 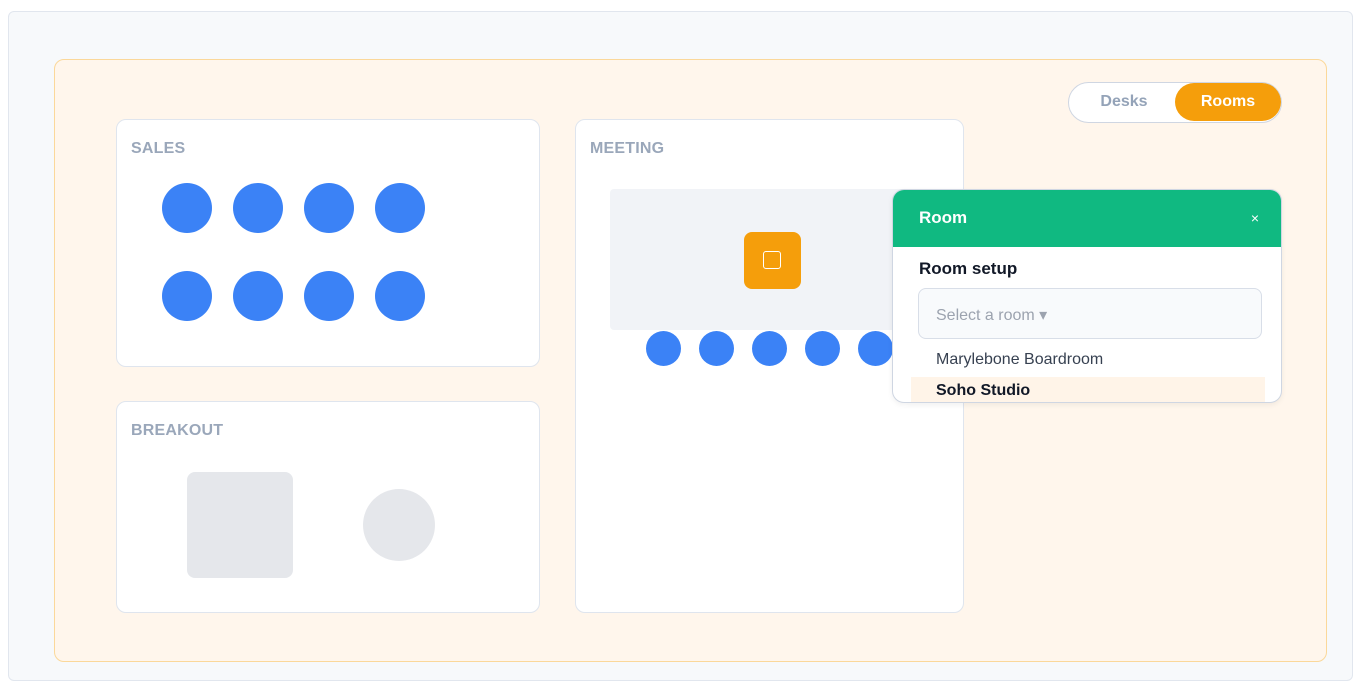 What do you see at coordinates (968, 268) in the screenshot?
I see `room-setup-label: Room setup` at bounding box center [968, 268].